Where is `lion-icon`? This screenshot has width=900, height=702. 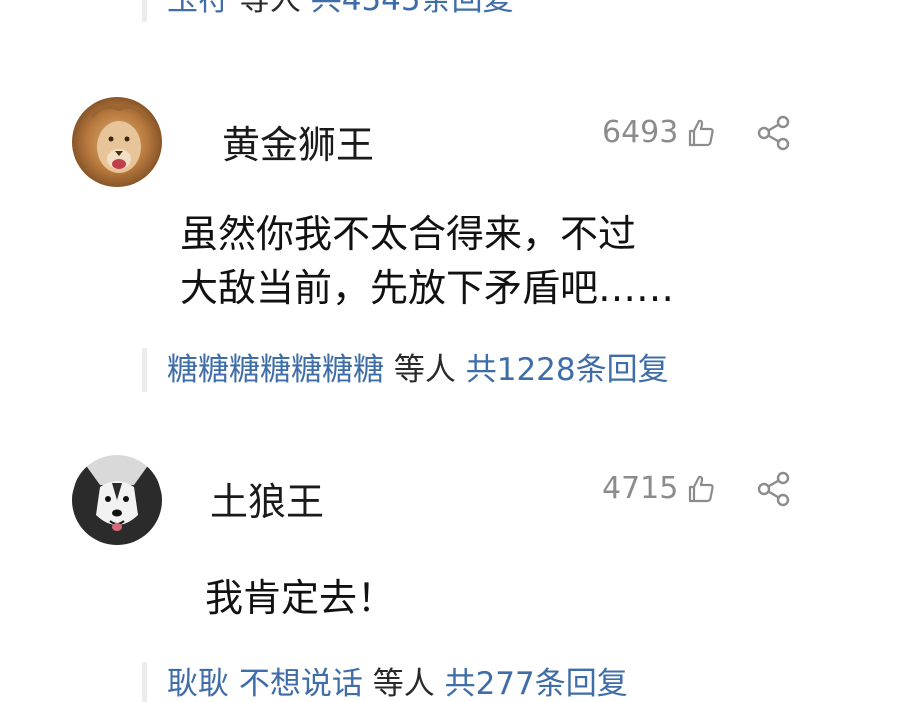
lion-icon is located at coordinates (117, 142).